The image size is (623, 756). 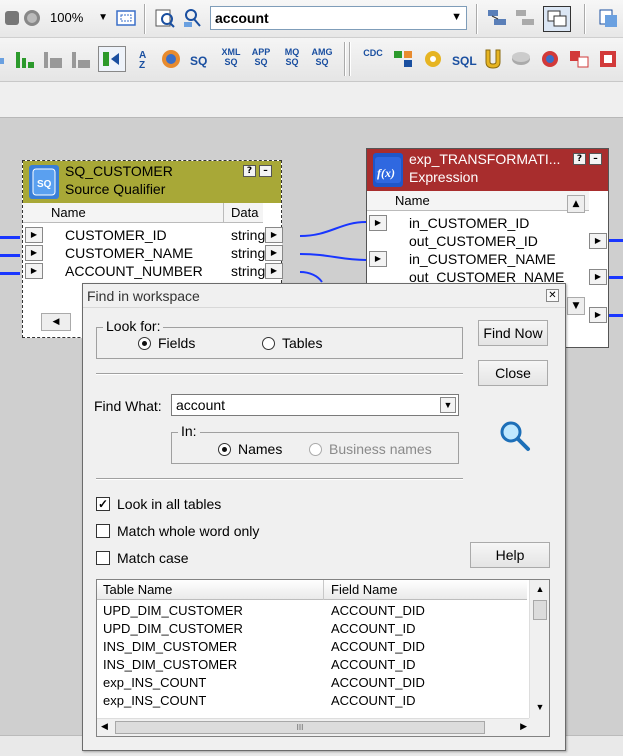 What do you see at coordinates (552, 295) in the screenshot?
I see `close-icon: ✕` at bounding box center [552, 295].